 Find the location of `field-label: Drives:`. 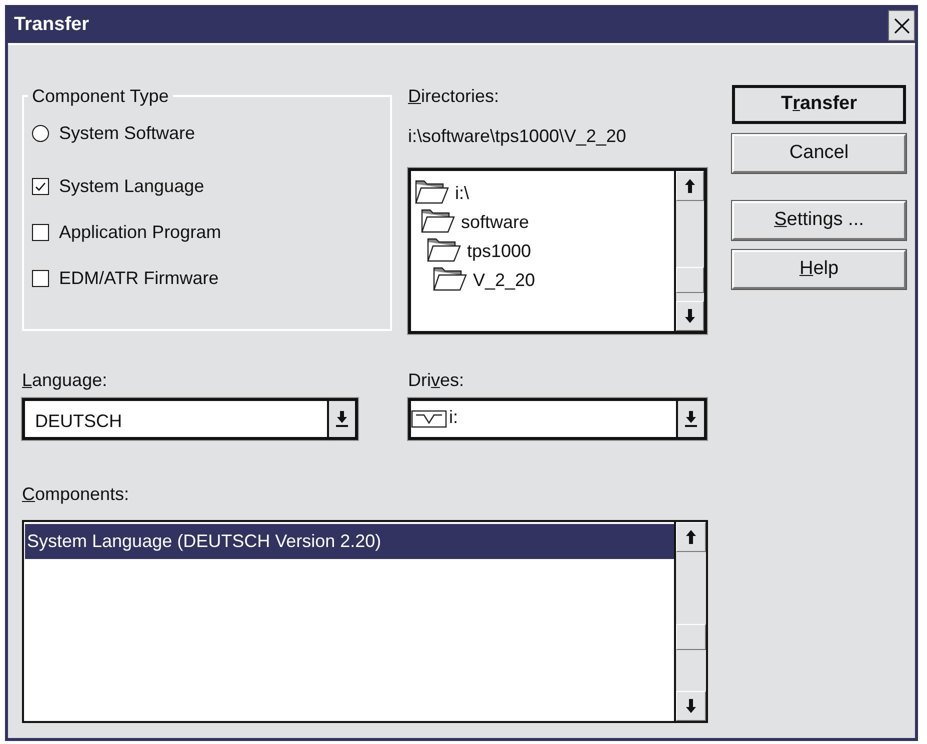

field-label: Drives: is located at coordinates (437, 380).